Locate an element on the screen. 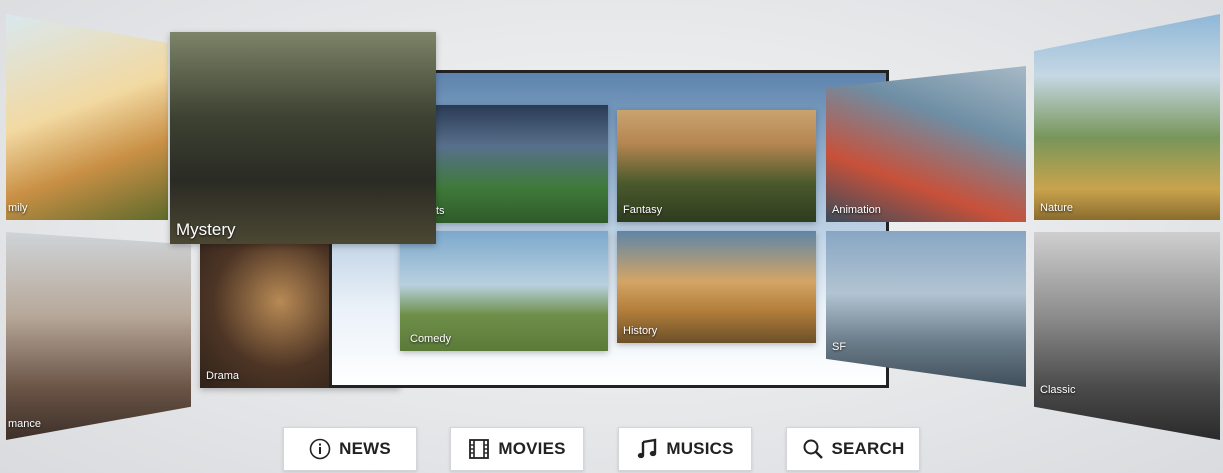 The image size is (1223, 473). news-button: NEWS is located at coordinates (350, 449).